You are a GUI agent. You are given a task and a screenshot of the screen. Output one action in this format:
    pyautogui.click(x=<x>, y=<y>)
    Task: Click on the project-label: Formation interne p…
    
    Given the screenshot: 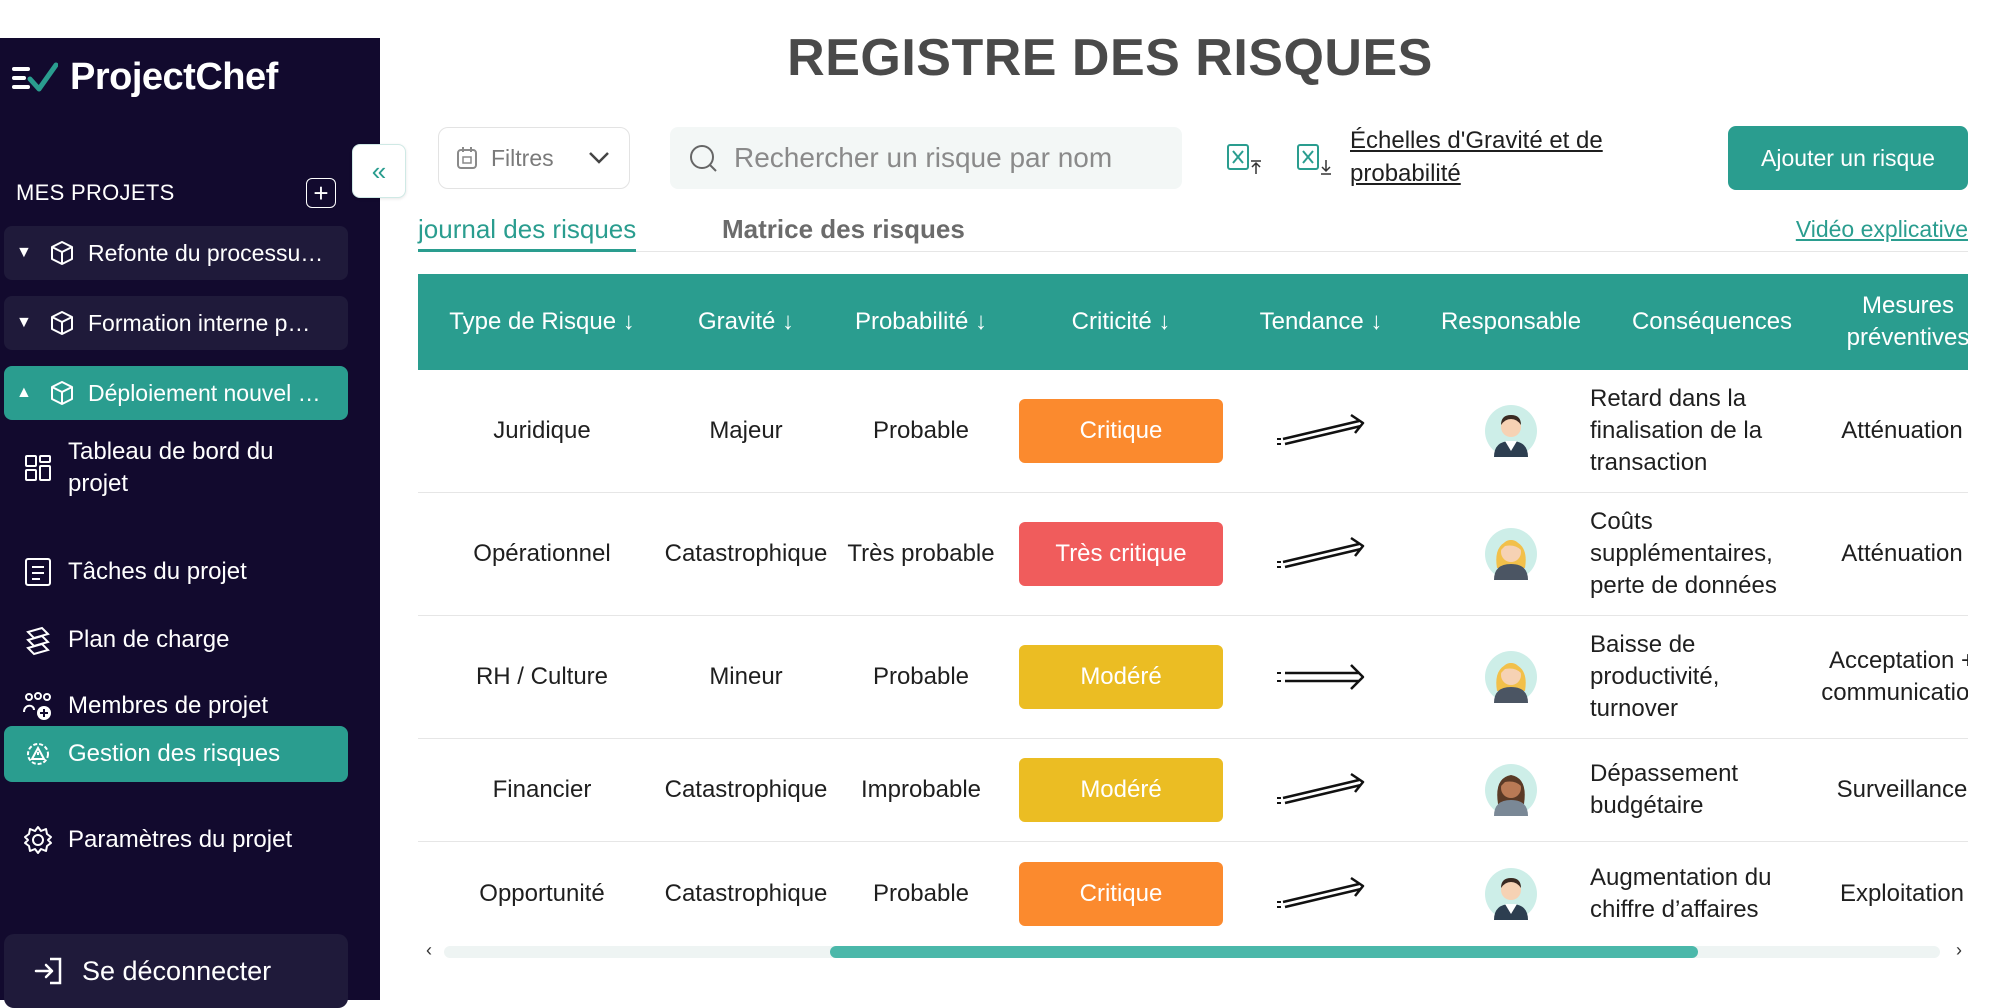 What is the action you would take?
    pyautogui.click(x=199, y=322)
    